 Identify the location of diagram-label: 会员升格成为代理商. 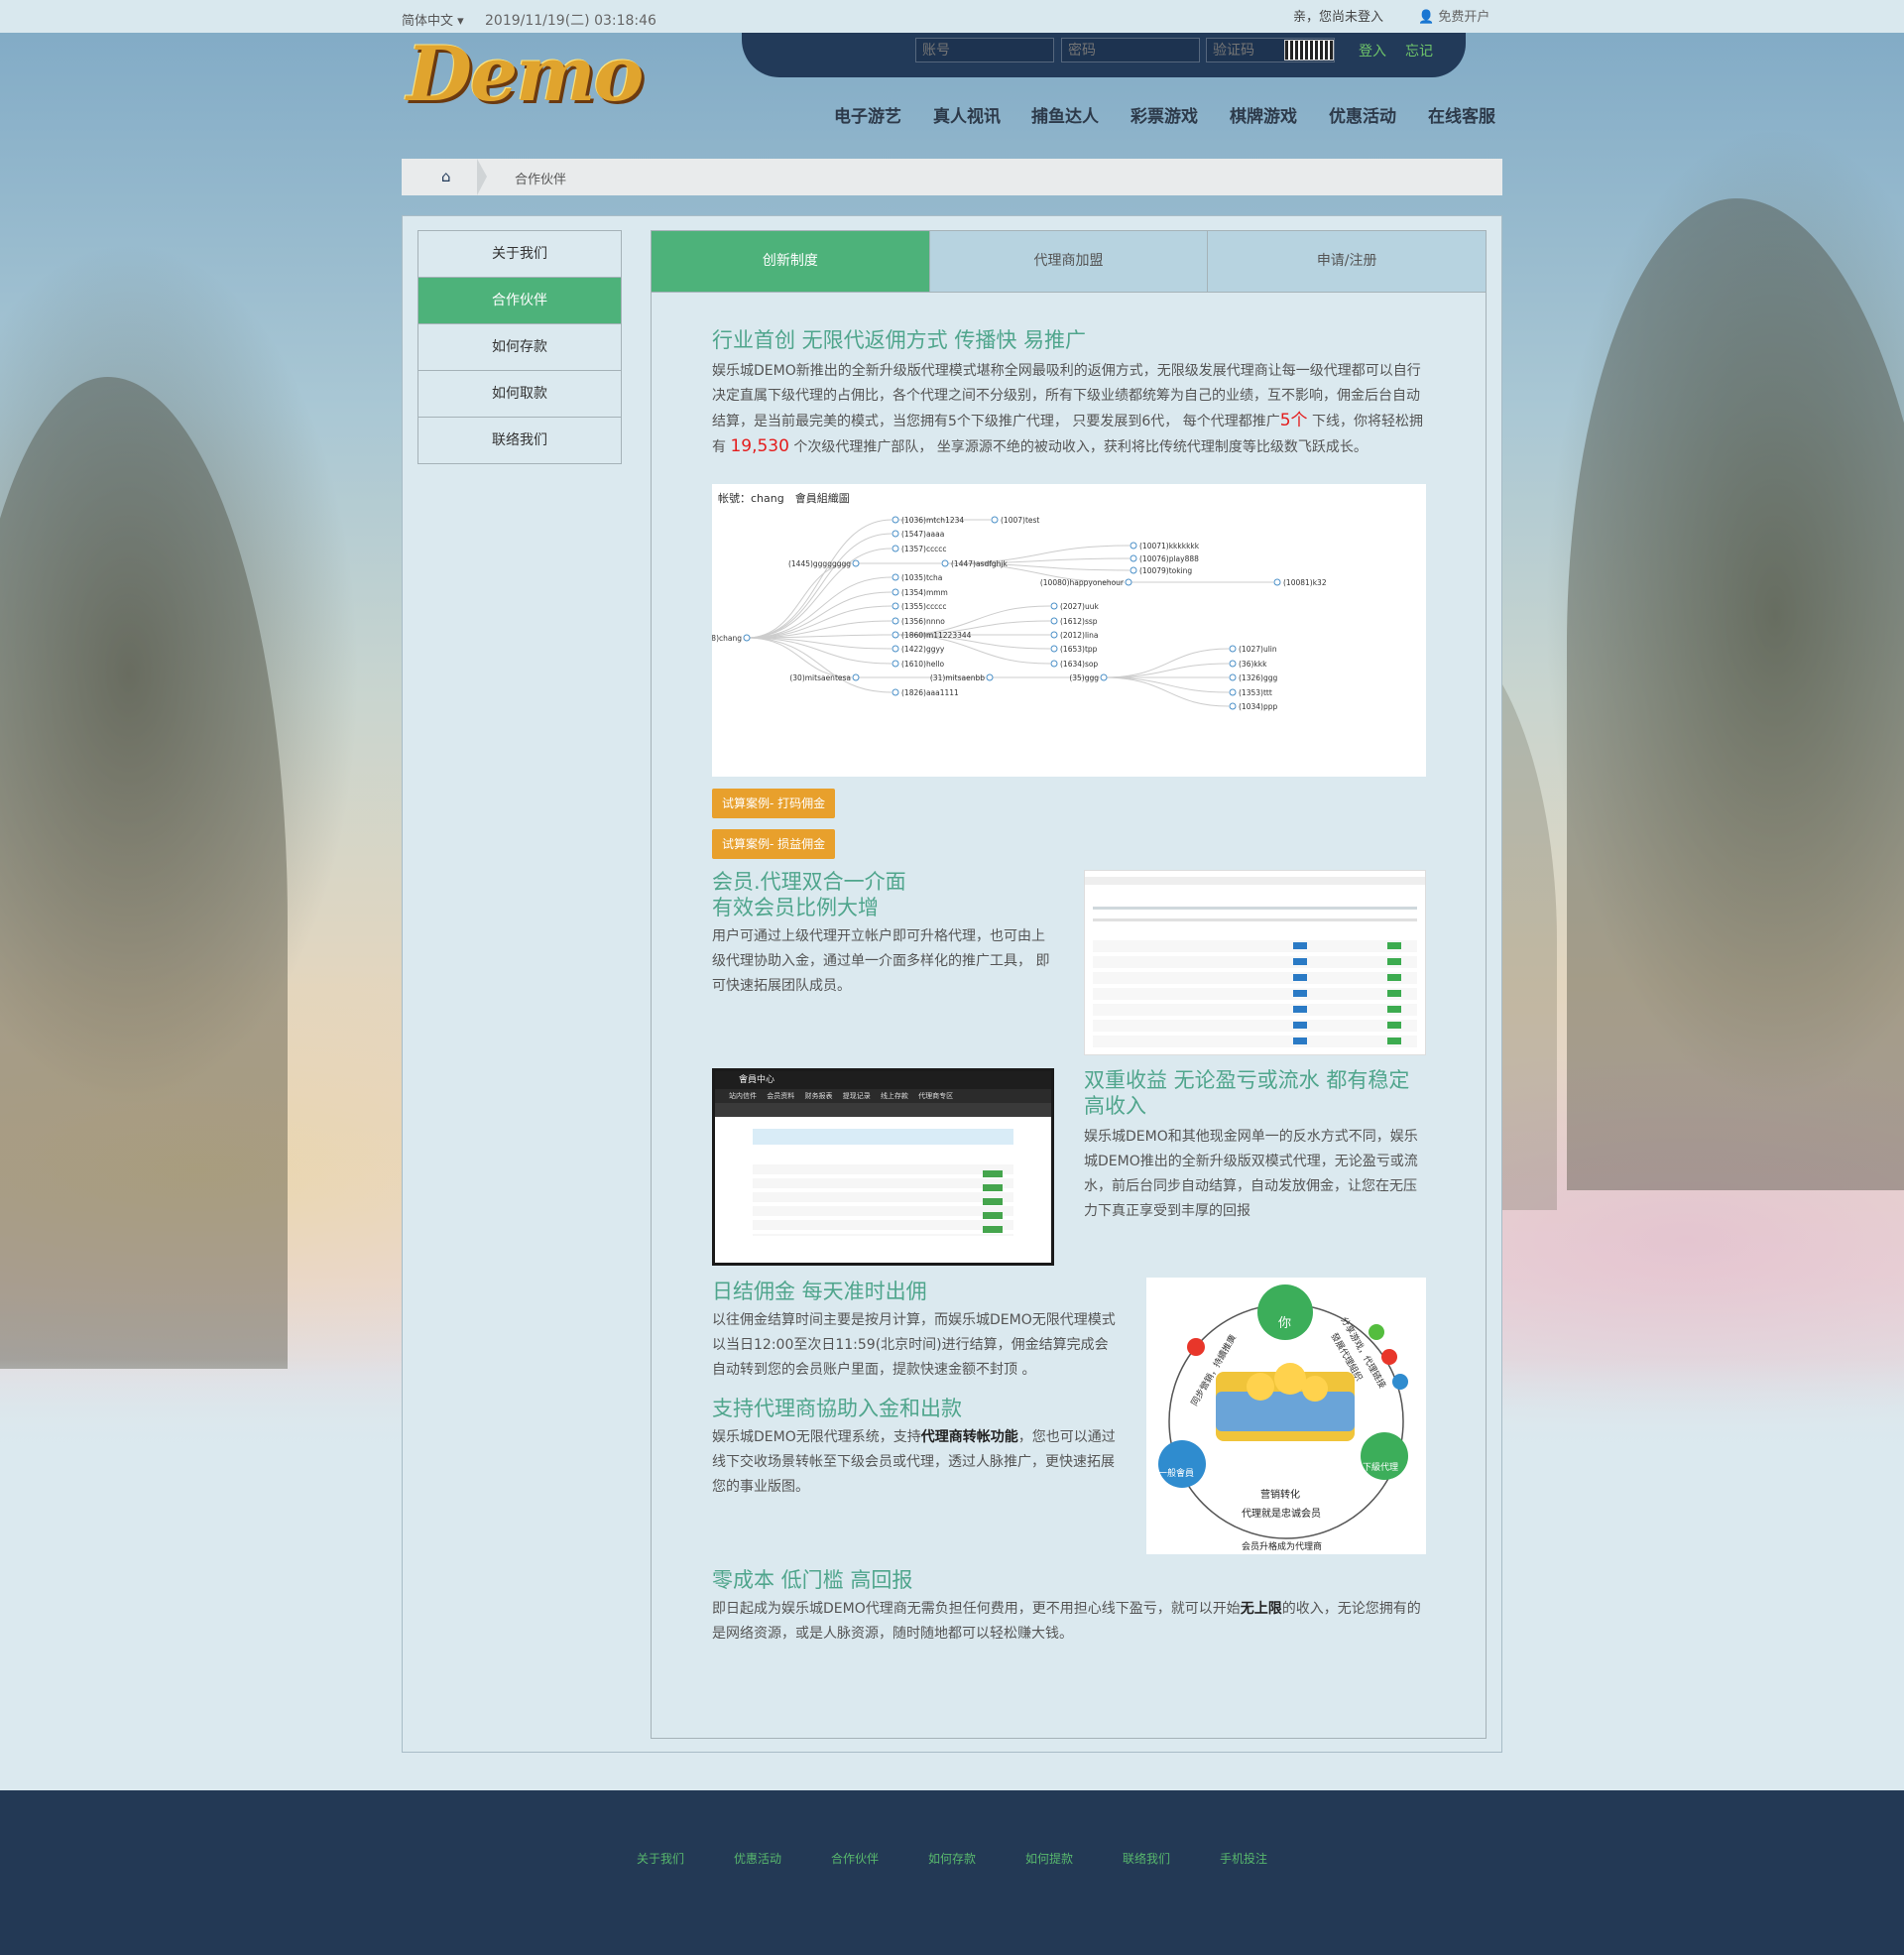
(1282, 1546).